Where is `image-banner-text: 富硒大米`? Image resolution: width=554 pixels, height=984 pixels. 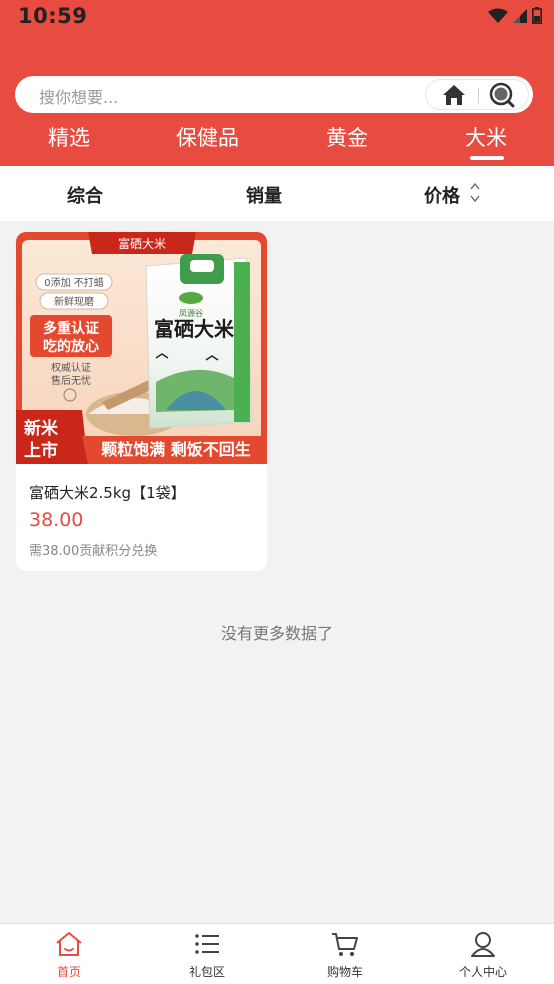
image-banner-text: 富硒大米 is located at coordinates (142, 243).